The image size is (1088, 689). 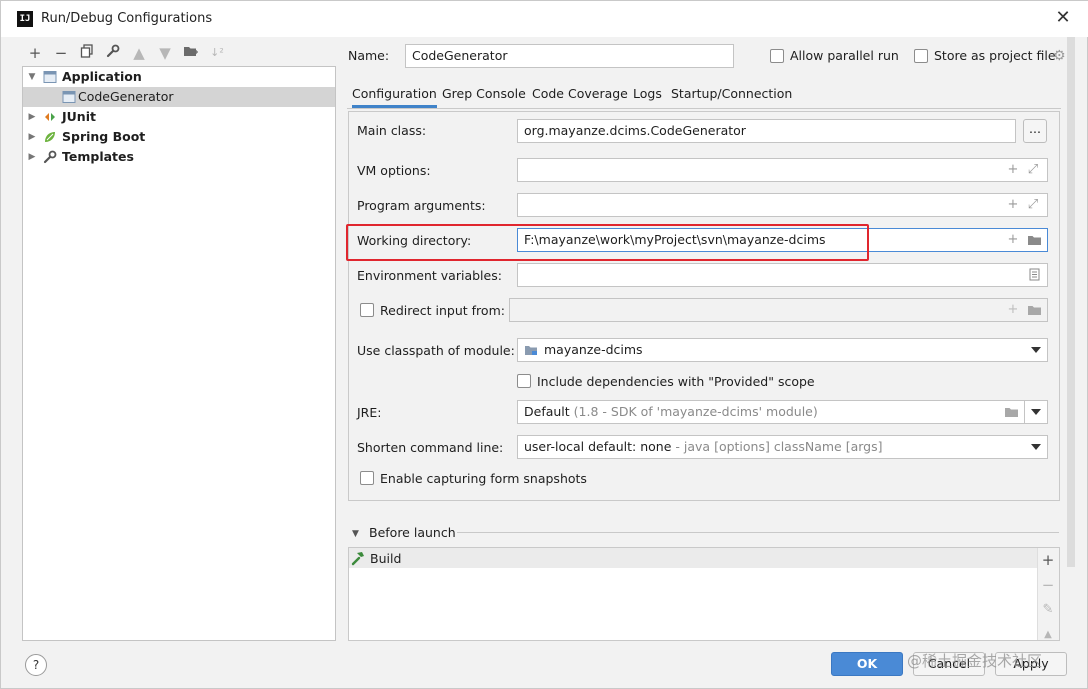 I want to click on tab-logs: Logs, so click(x=647, y=97).